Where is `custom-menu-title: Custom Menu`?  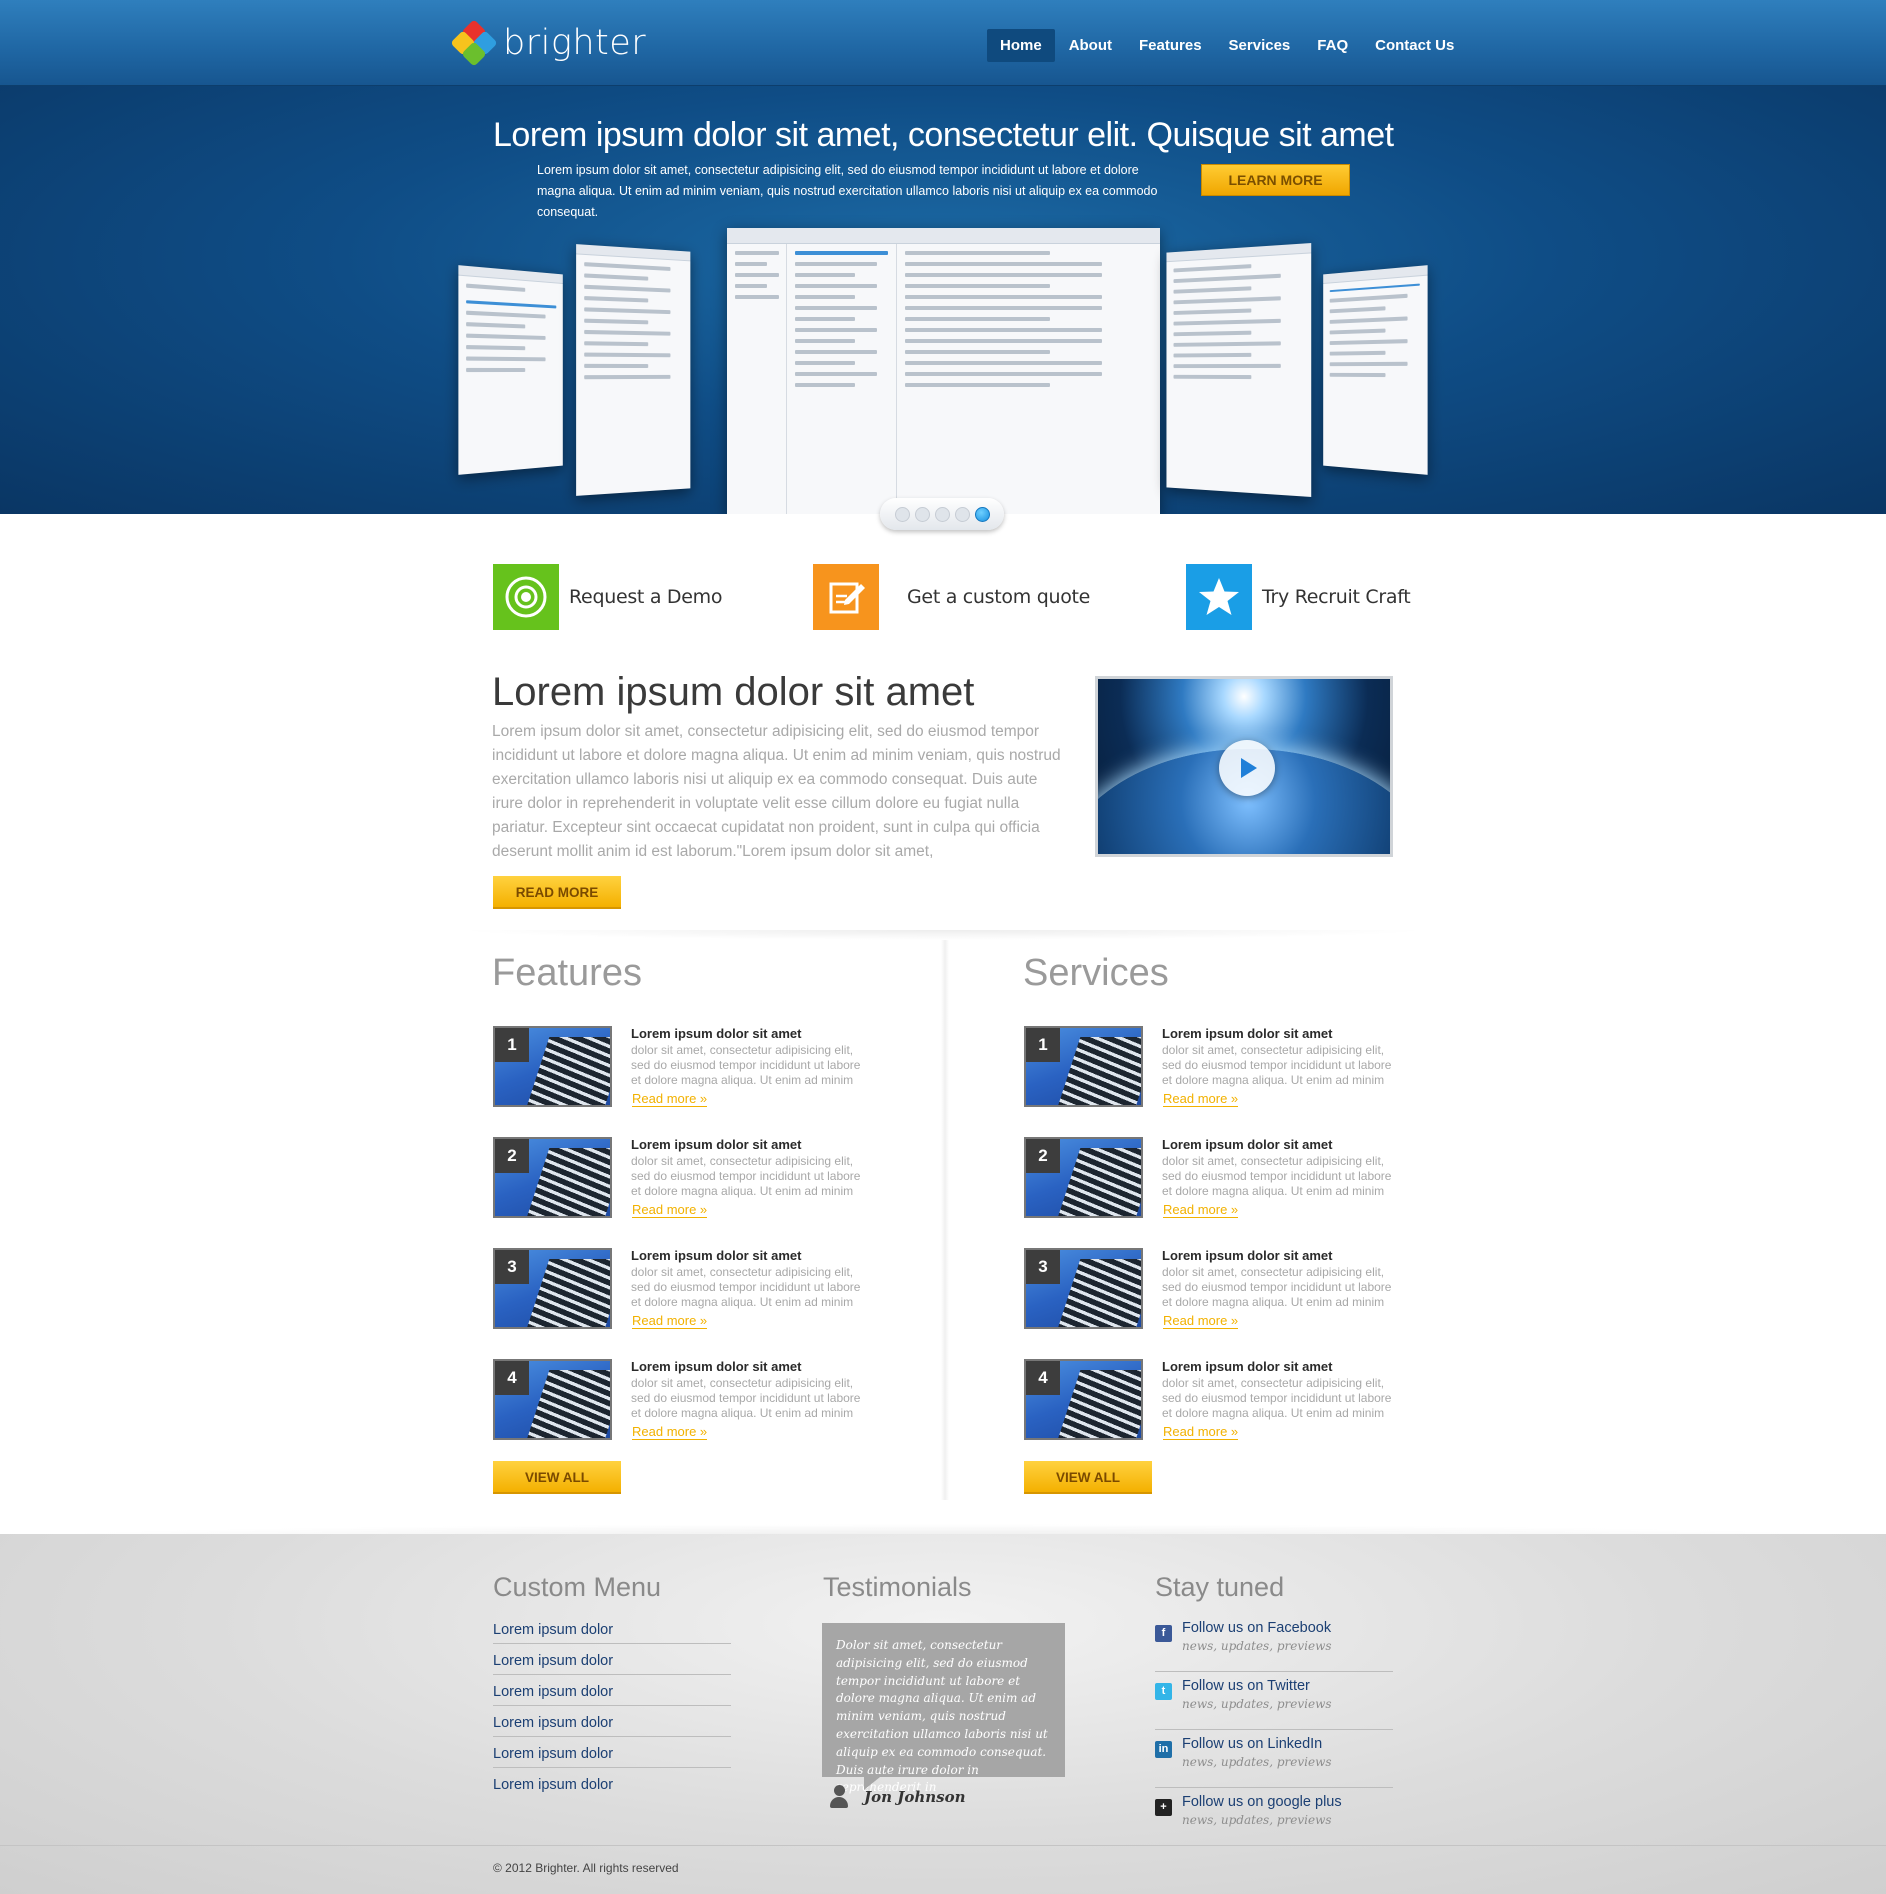 custom-menu-title: Custom Menu is located at coordinates (577, 1587).